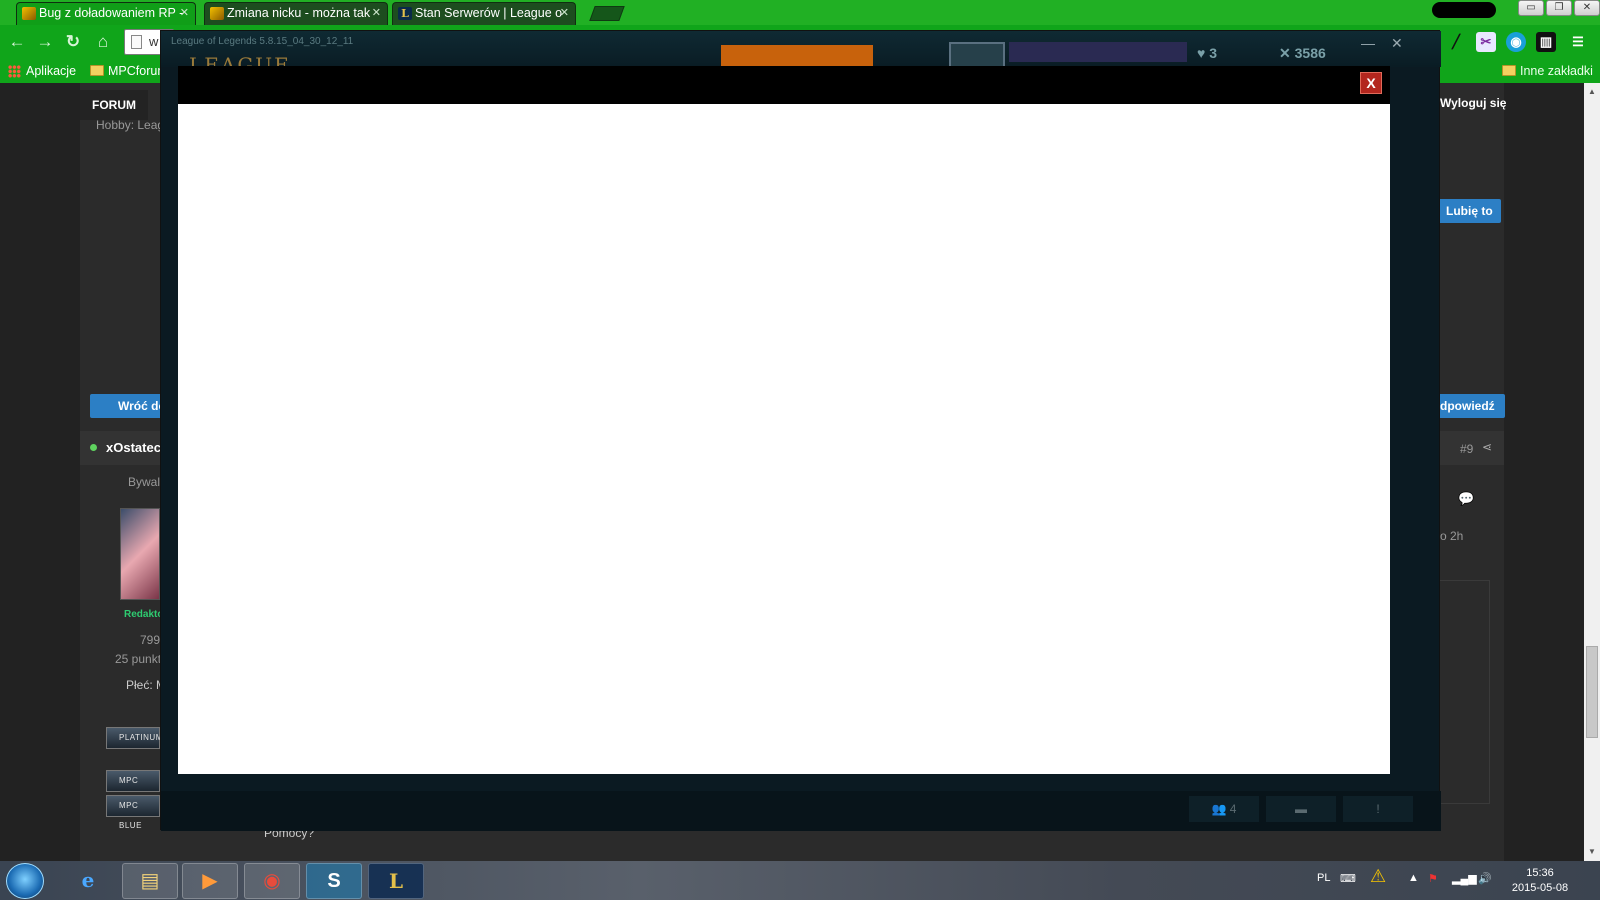 The image size is (1600, 900). I want to click on system-clock: 15:36 2015-05-08, so click(1540, 881).